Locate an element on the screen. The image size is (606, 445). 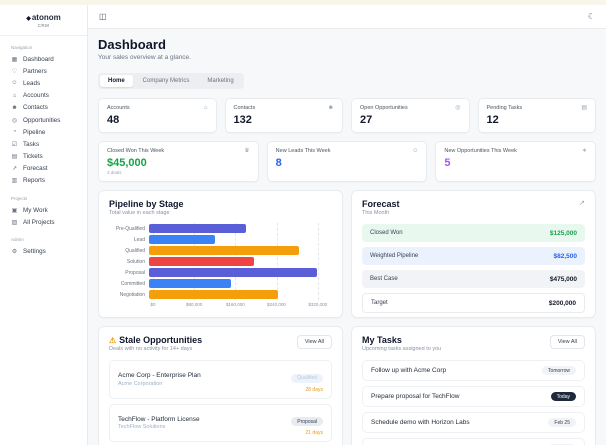
sidebar-item-label: My Work is located at coordinates (35, 210).